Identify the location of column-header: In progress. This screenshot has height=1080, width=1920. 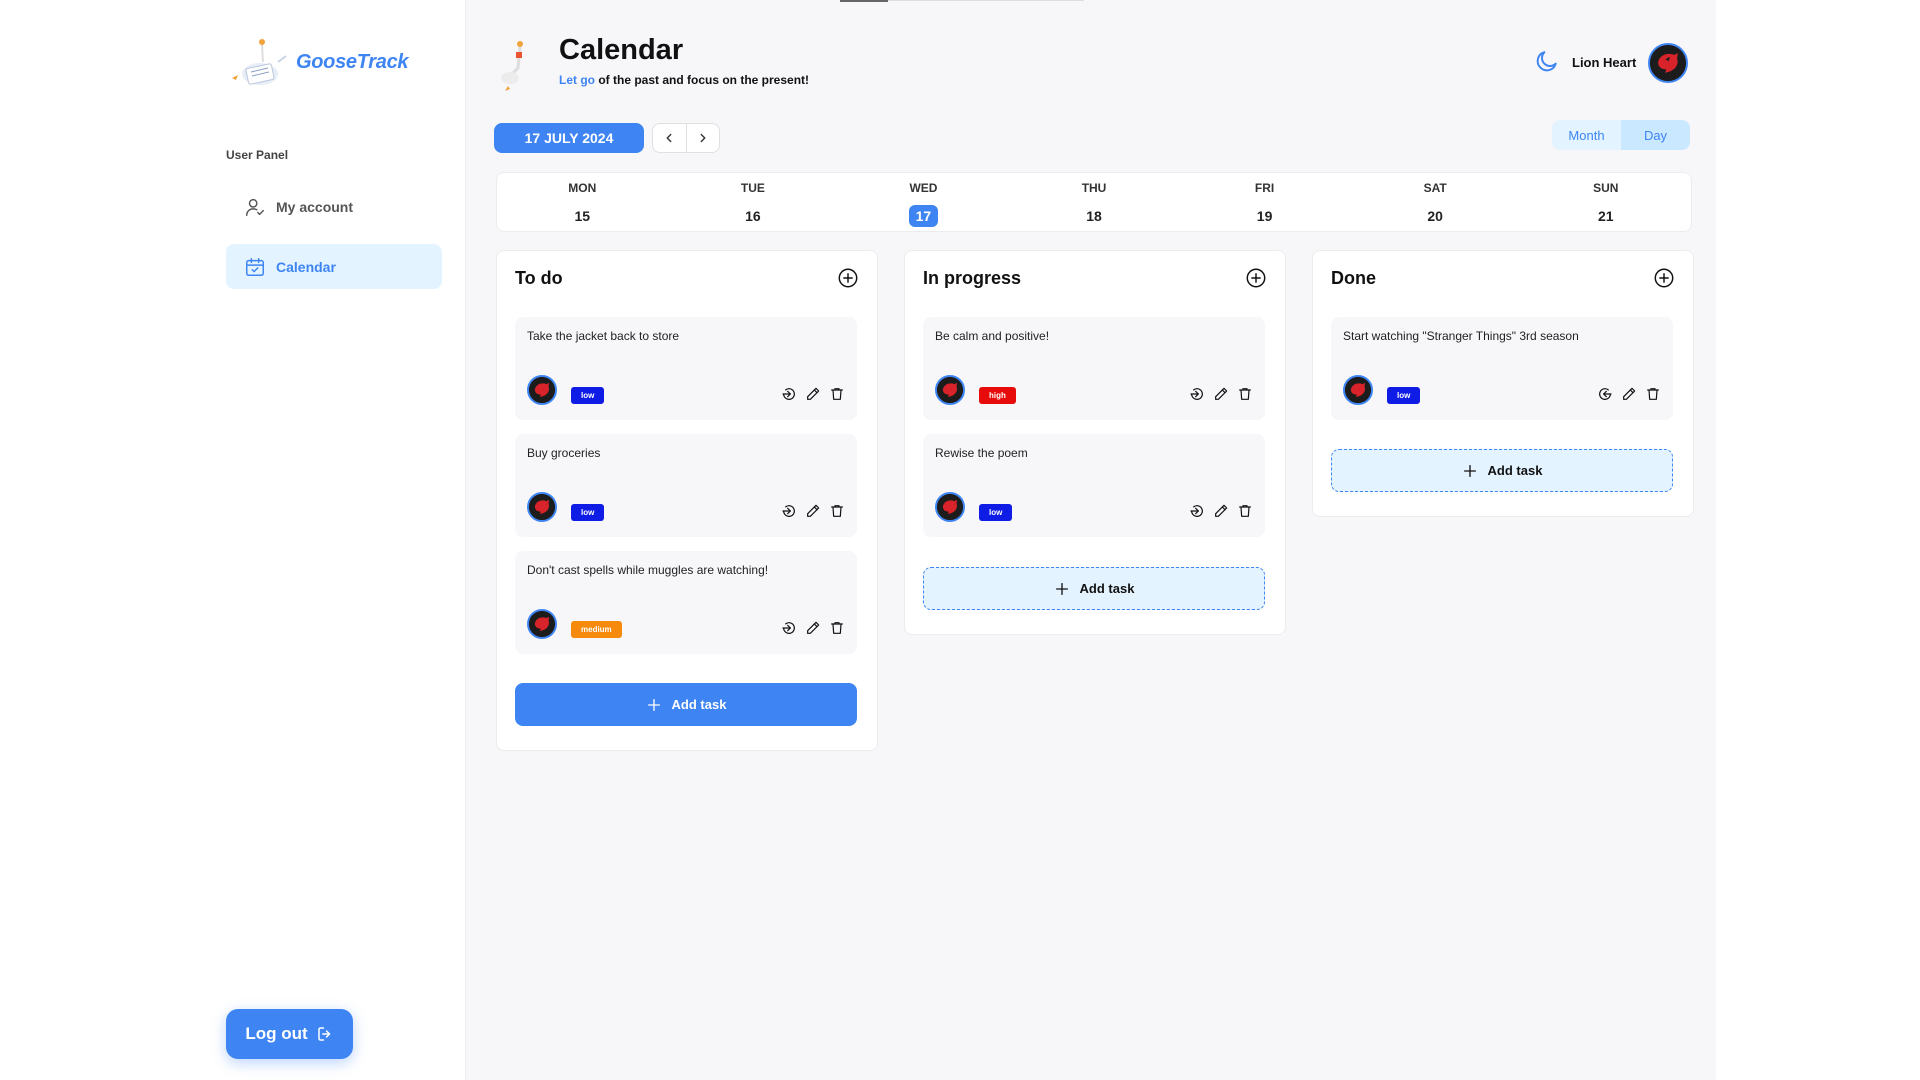
(1095, 278).